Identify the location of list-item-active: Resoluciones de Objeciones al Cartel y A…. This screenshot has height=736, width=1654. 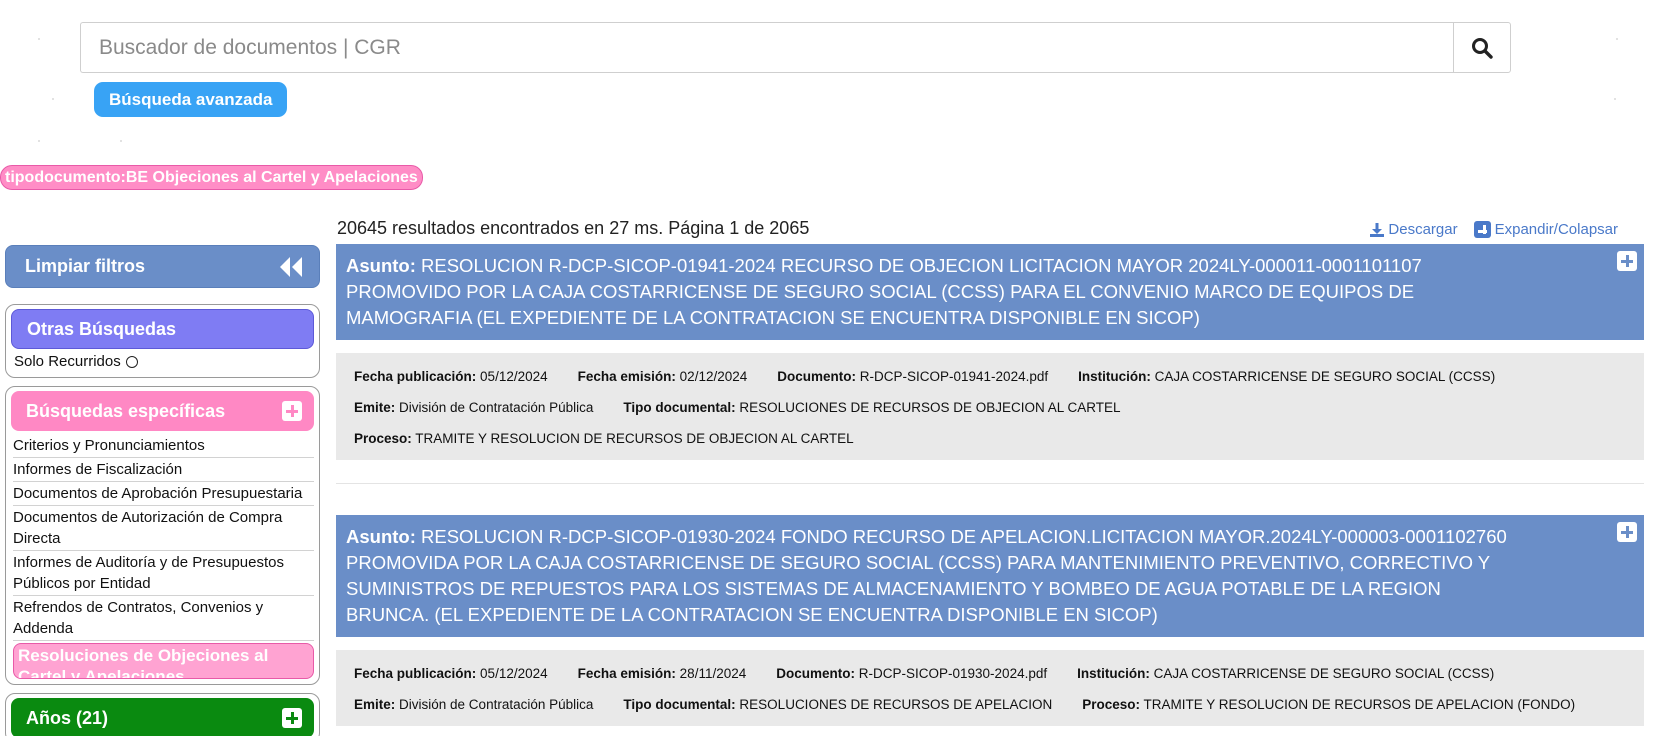
(163, 661).